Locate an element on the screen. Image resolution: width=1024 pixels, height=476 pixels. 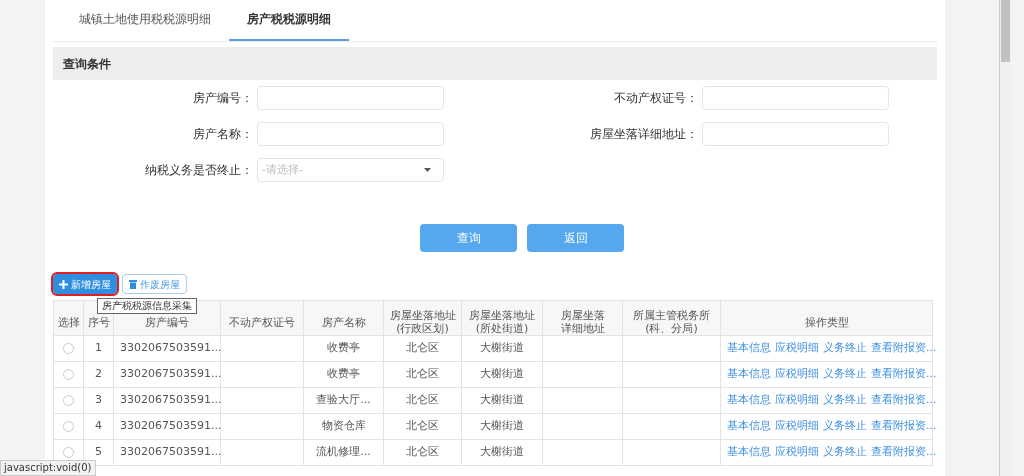
table-cell: 2 is located at coordinates (98, 374).